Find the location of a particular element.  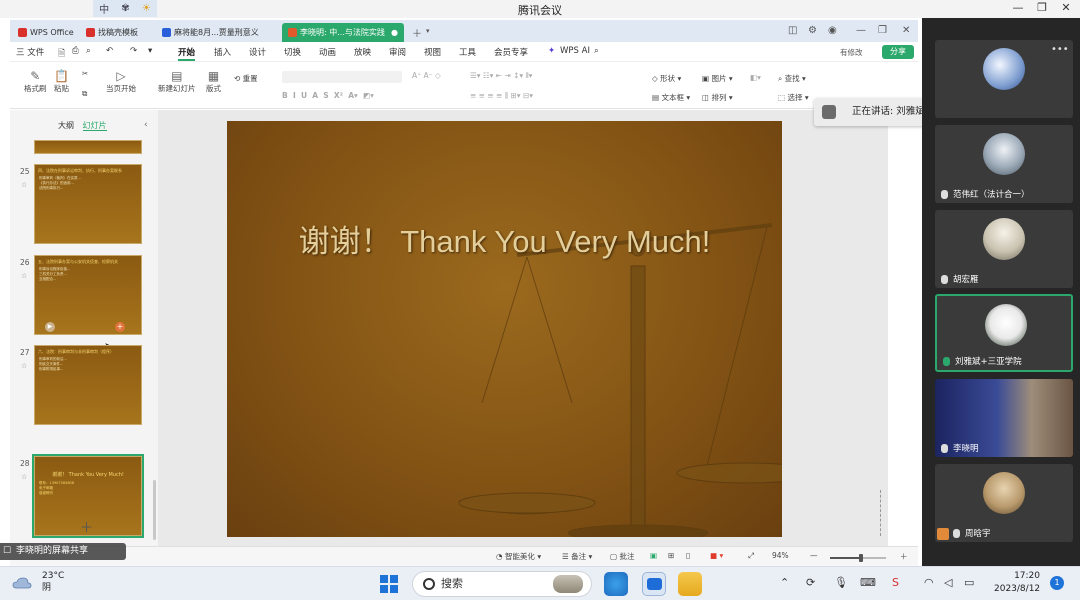

menu-transition: 切换 is located at coordinates (292, 52).